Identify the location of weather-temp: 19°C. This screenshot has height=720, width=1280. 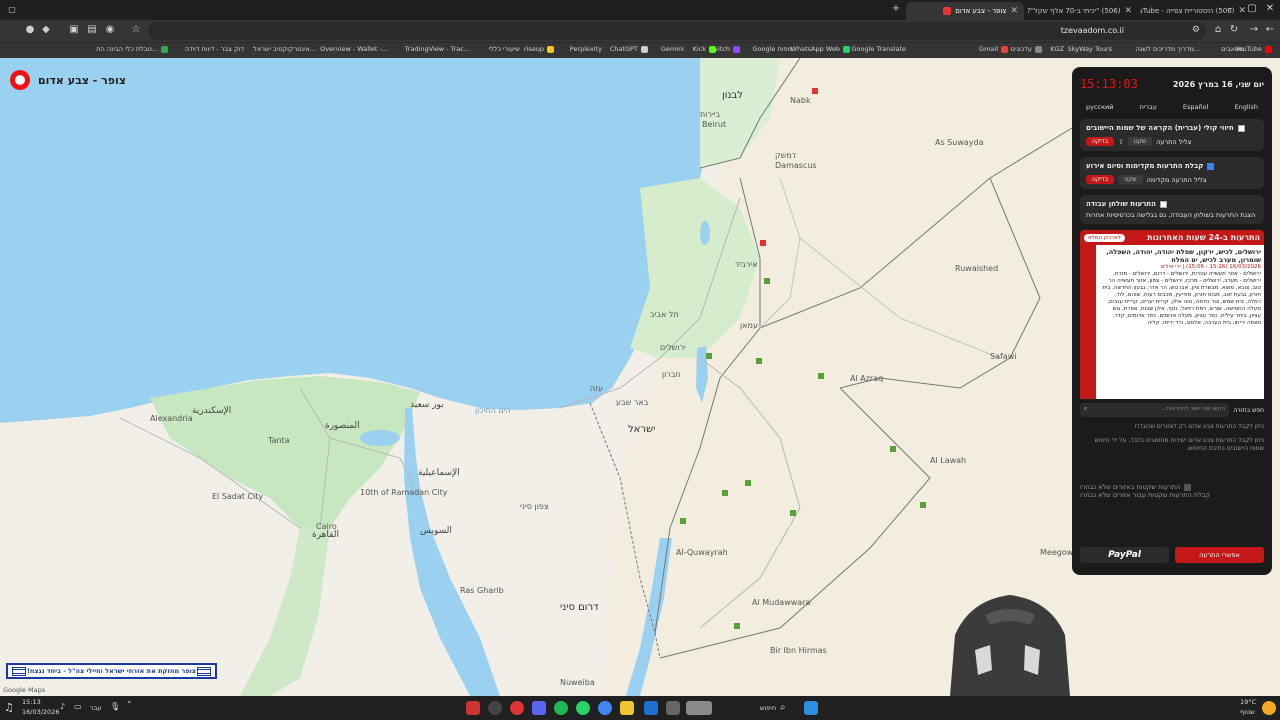
(1248, 702).